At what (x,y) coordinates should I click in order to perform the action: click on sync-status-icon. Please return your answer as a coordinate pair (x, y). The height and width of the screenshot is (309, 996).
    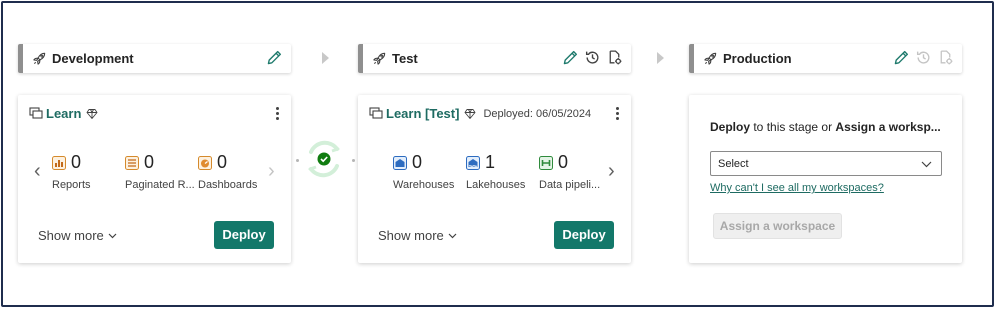
    Looking at the image, I should click on (324, 159).